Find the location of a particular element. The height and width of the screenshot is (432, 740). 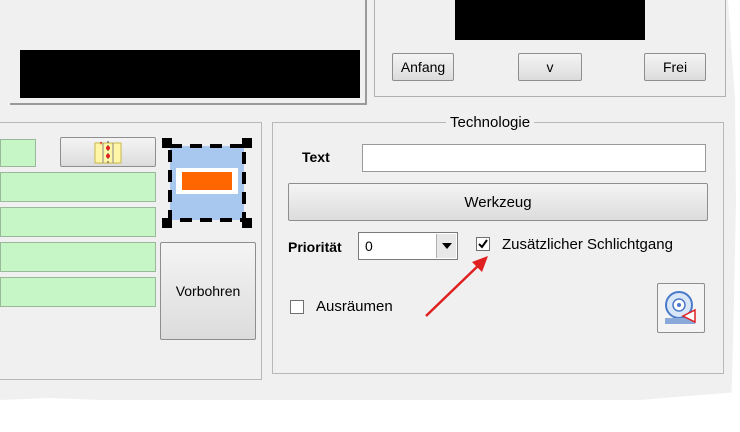

pocket-tool-button is located at coordinates (208, 184).